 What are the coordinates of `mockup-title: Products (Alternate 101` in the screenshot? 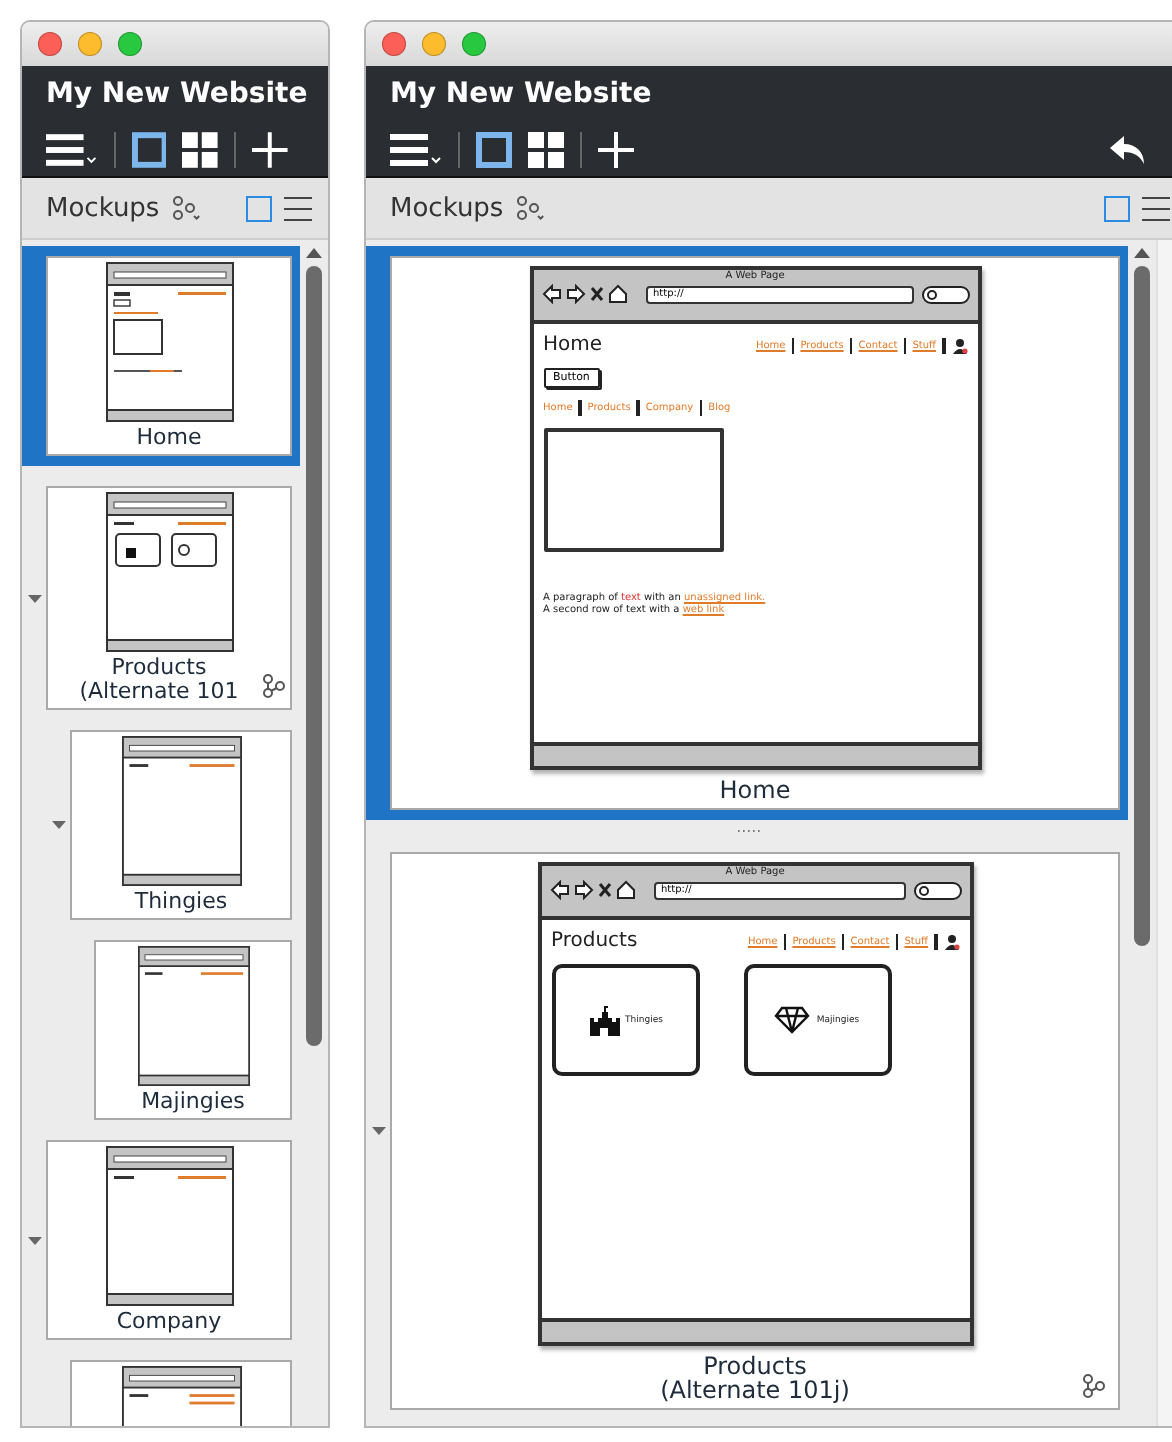 It's located at (159, 680).